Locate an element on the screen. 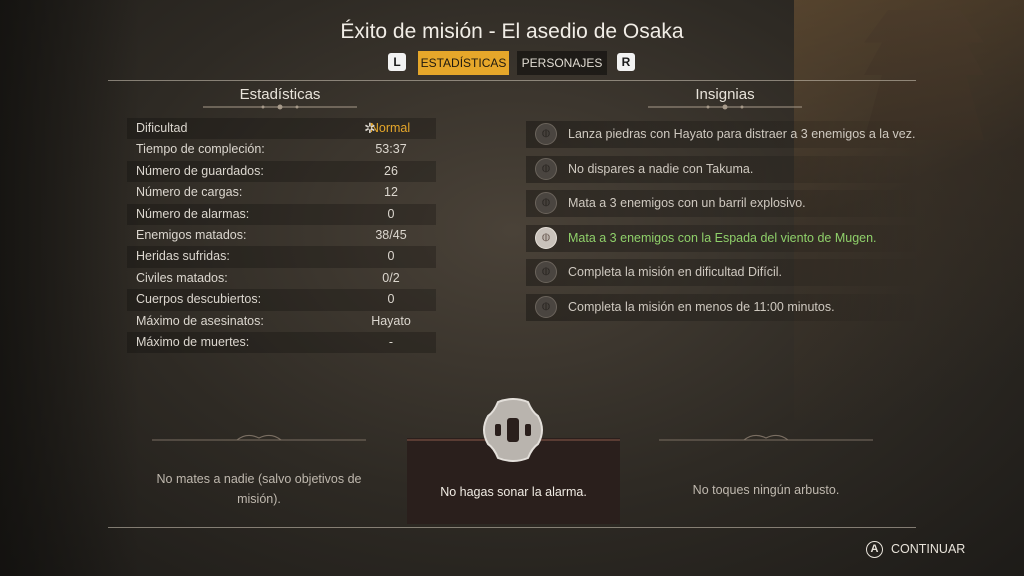 The height and width of the screenshot is (576, 1024). stat-value: 0/2 is located at coordinates (391, 277).